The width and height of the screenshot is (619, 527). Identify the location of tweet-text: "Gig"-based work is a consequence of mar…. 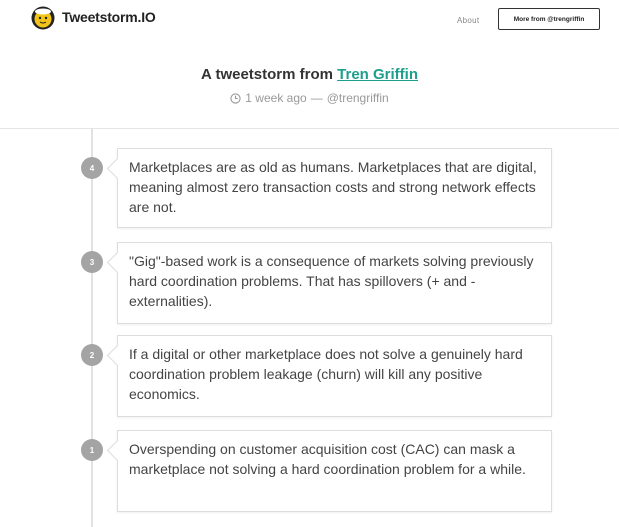
(331, 281).